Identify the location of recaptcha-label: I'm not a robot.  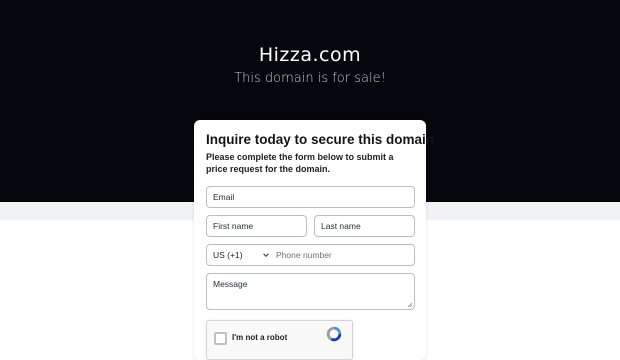
(260, 337).